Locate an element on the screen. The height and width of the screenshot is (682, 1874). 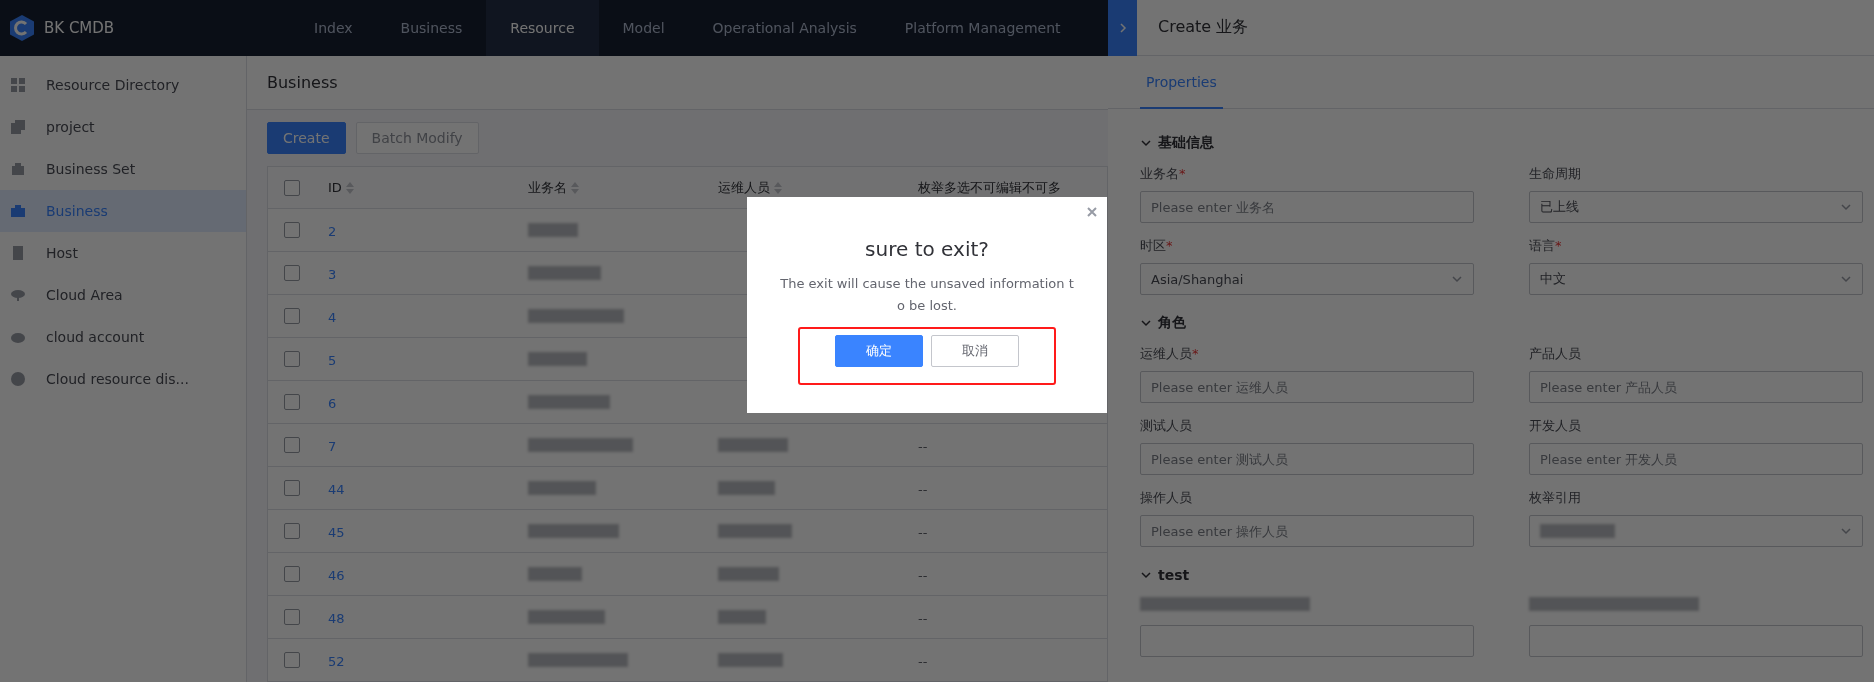
dialog-title: sure to exit? is located at coordinates (927, 249).